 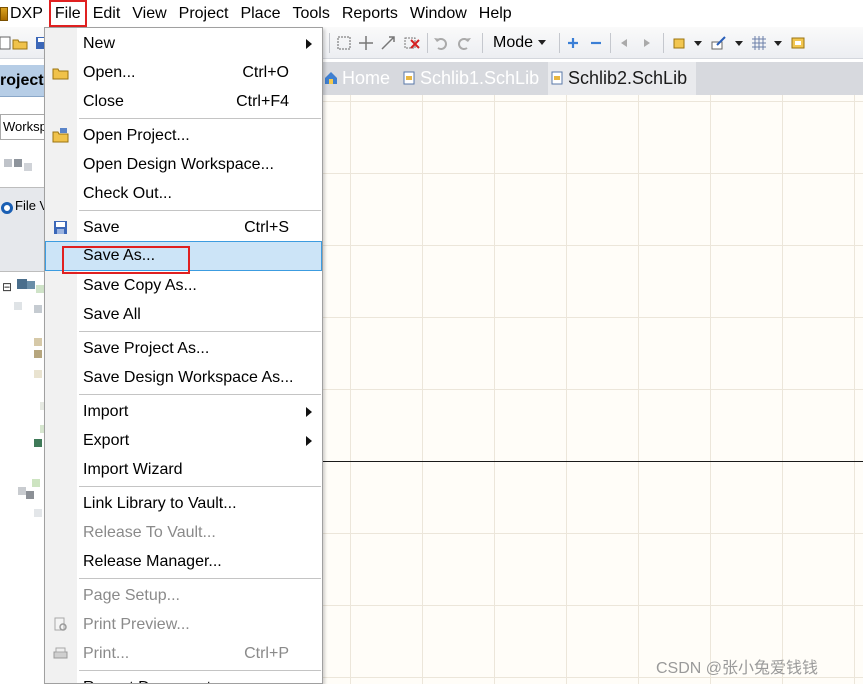 What do you see at coordinates (596, 43) in the screenshot?
I see `remove-minus-icon` at bounding box center [596, 43].